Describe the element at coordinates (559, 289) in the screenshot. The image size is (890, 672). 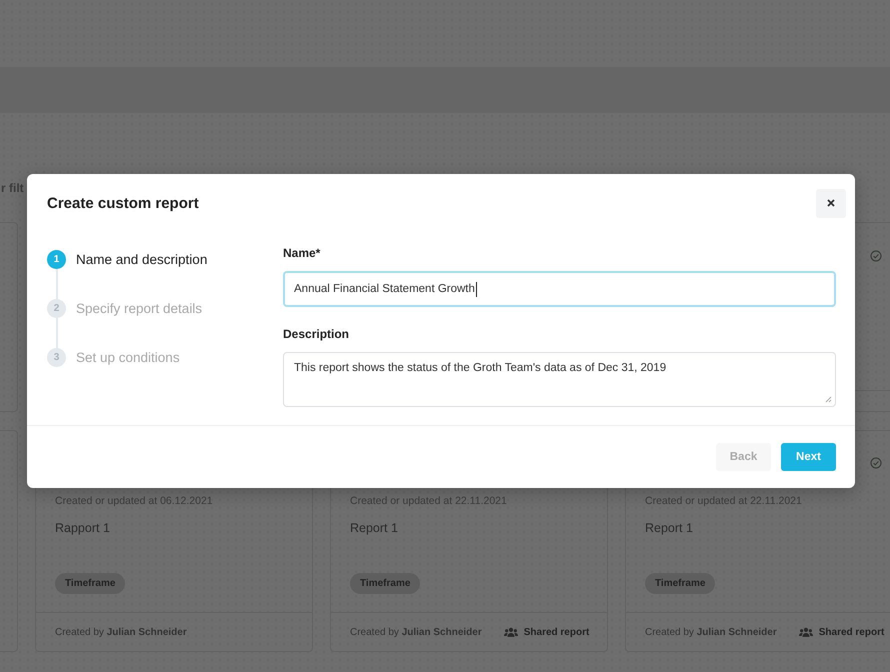
I see `name-input-field: Annual Financial Statement Growth` at that location.